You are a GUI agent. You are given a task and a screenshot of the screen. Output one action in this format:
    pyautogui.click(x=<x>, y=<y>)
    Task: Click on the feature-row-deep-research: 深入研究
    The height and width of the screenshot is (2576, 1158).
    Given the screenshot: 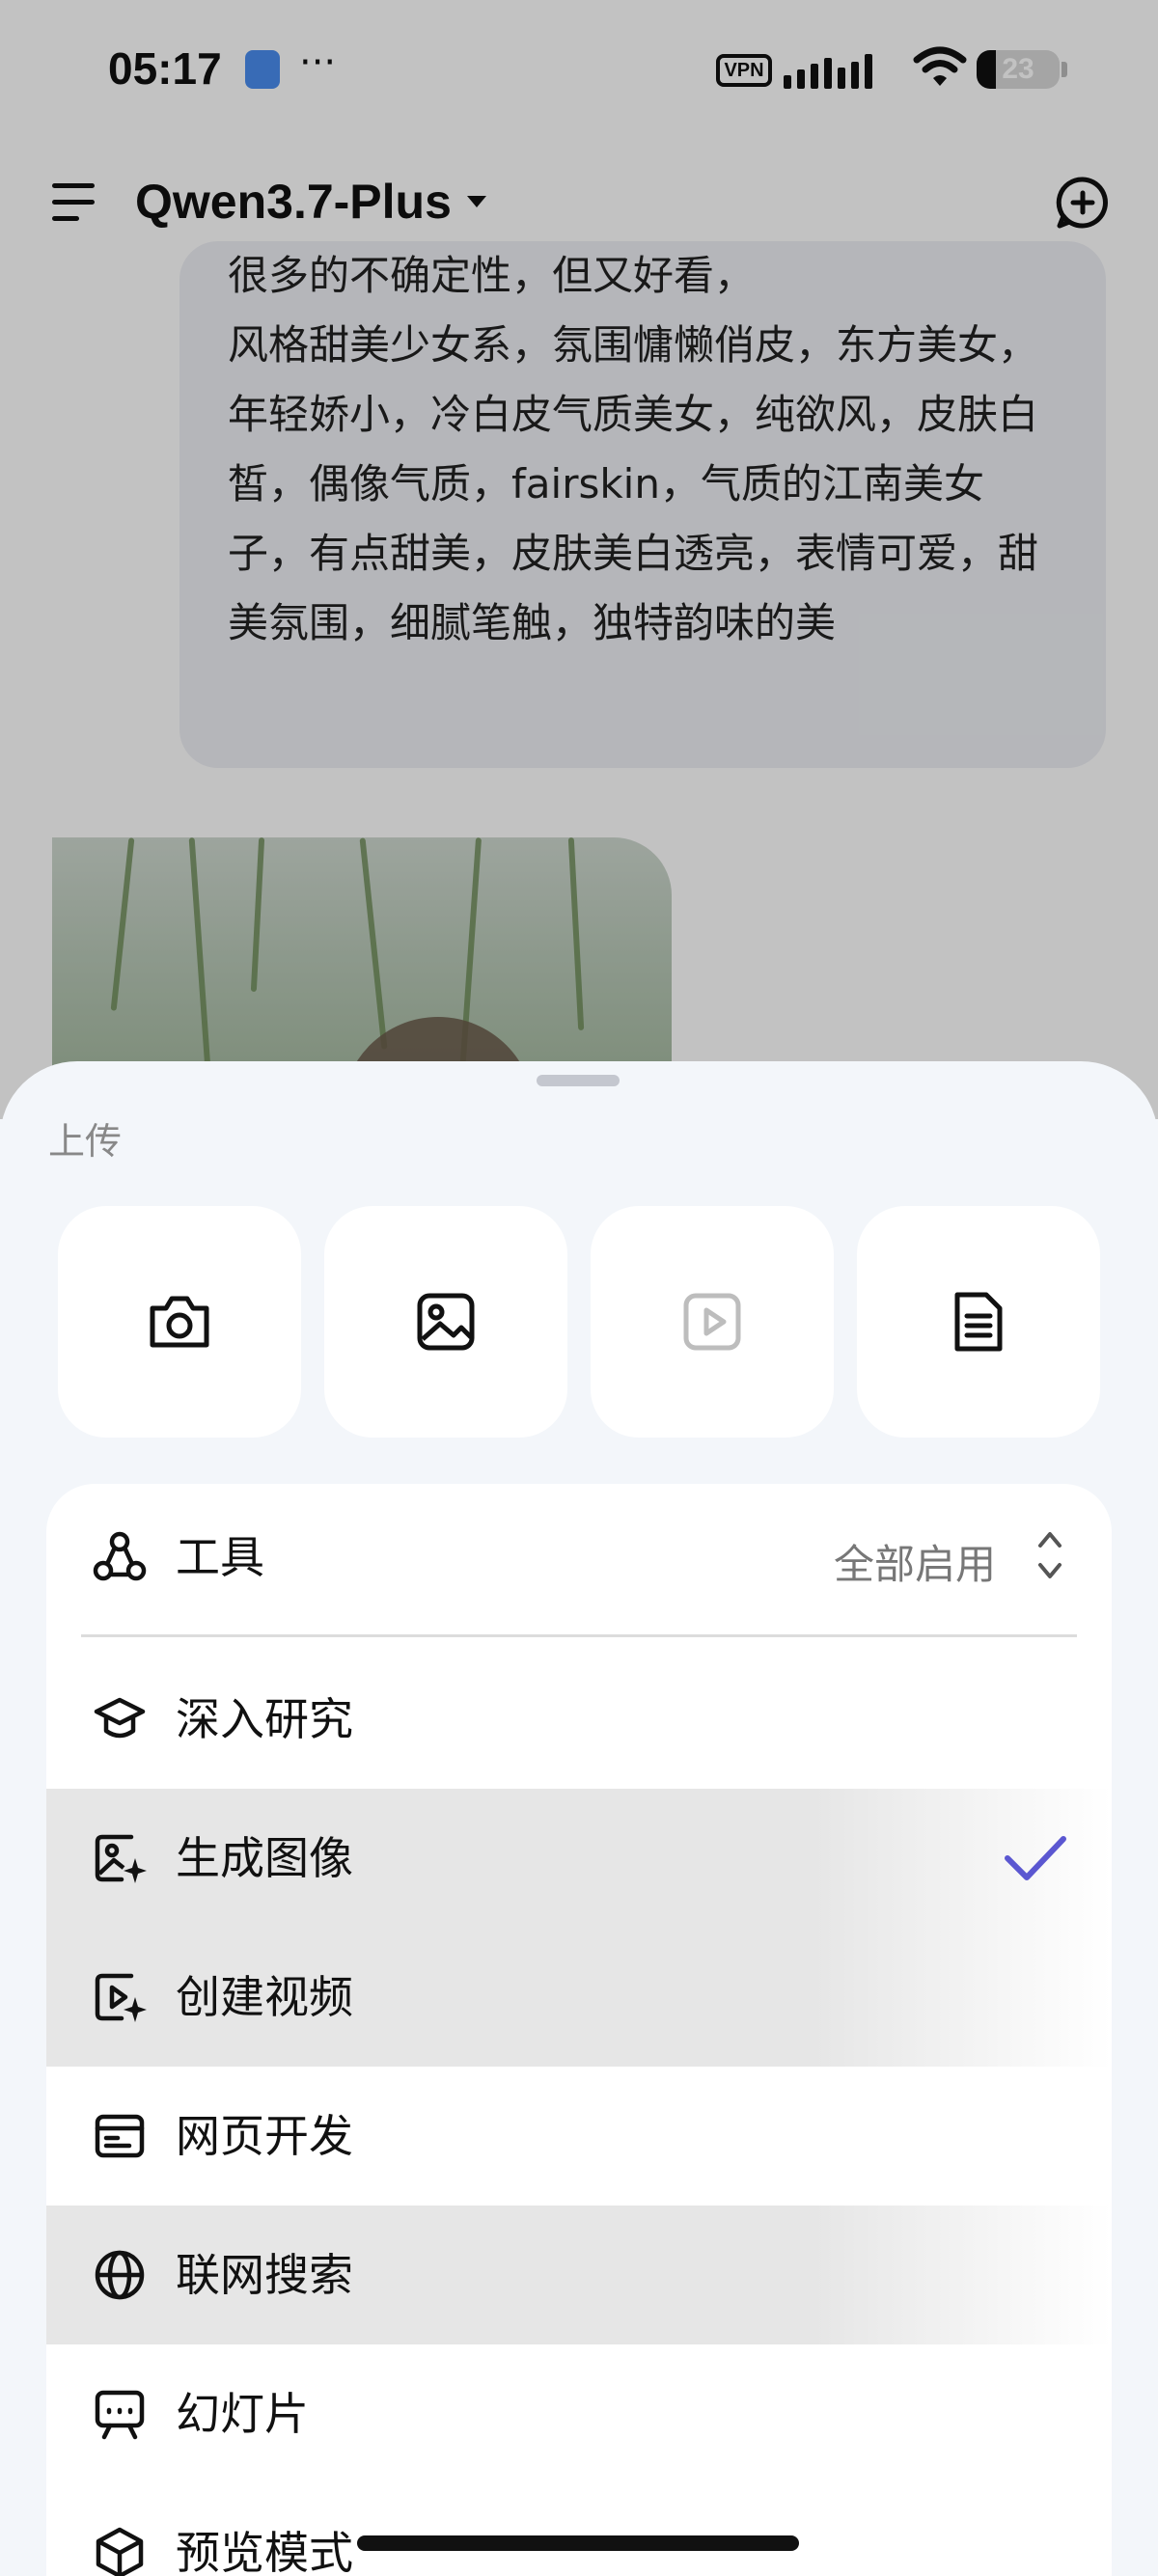 What is the action you would take?
    pyautogui.click(x=579, y=1719)
    